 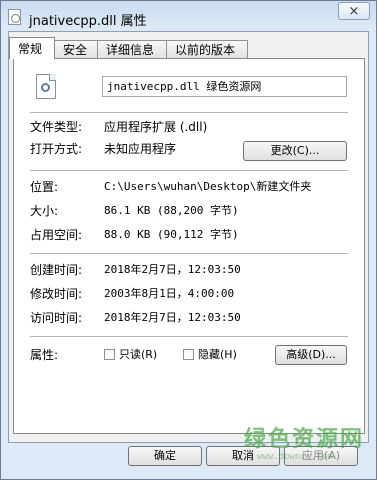 I want to click on tab-security: 安全, so click(x=76, y=49).